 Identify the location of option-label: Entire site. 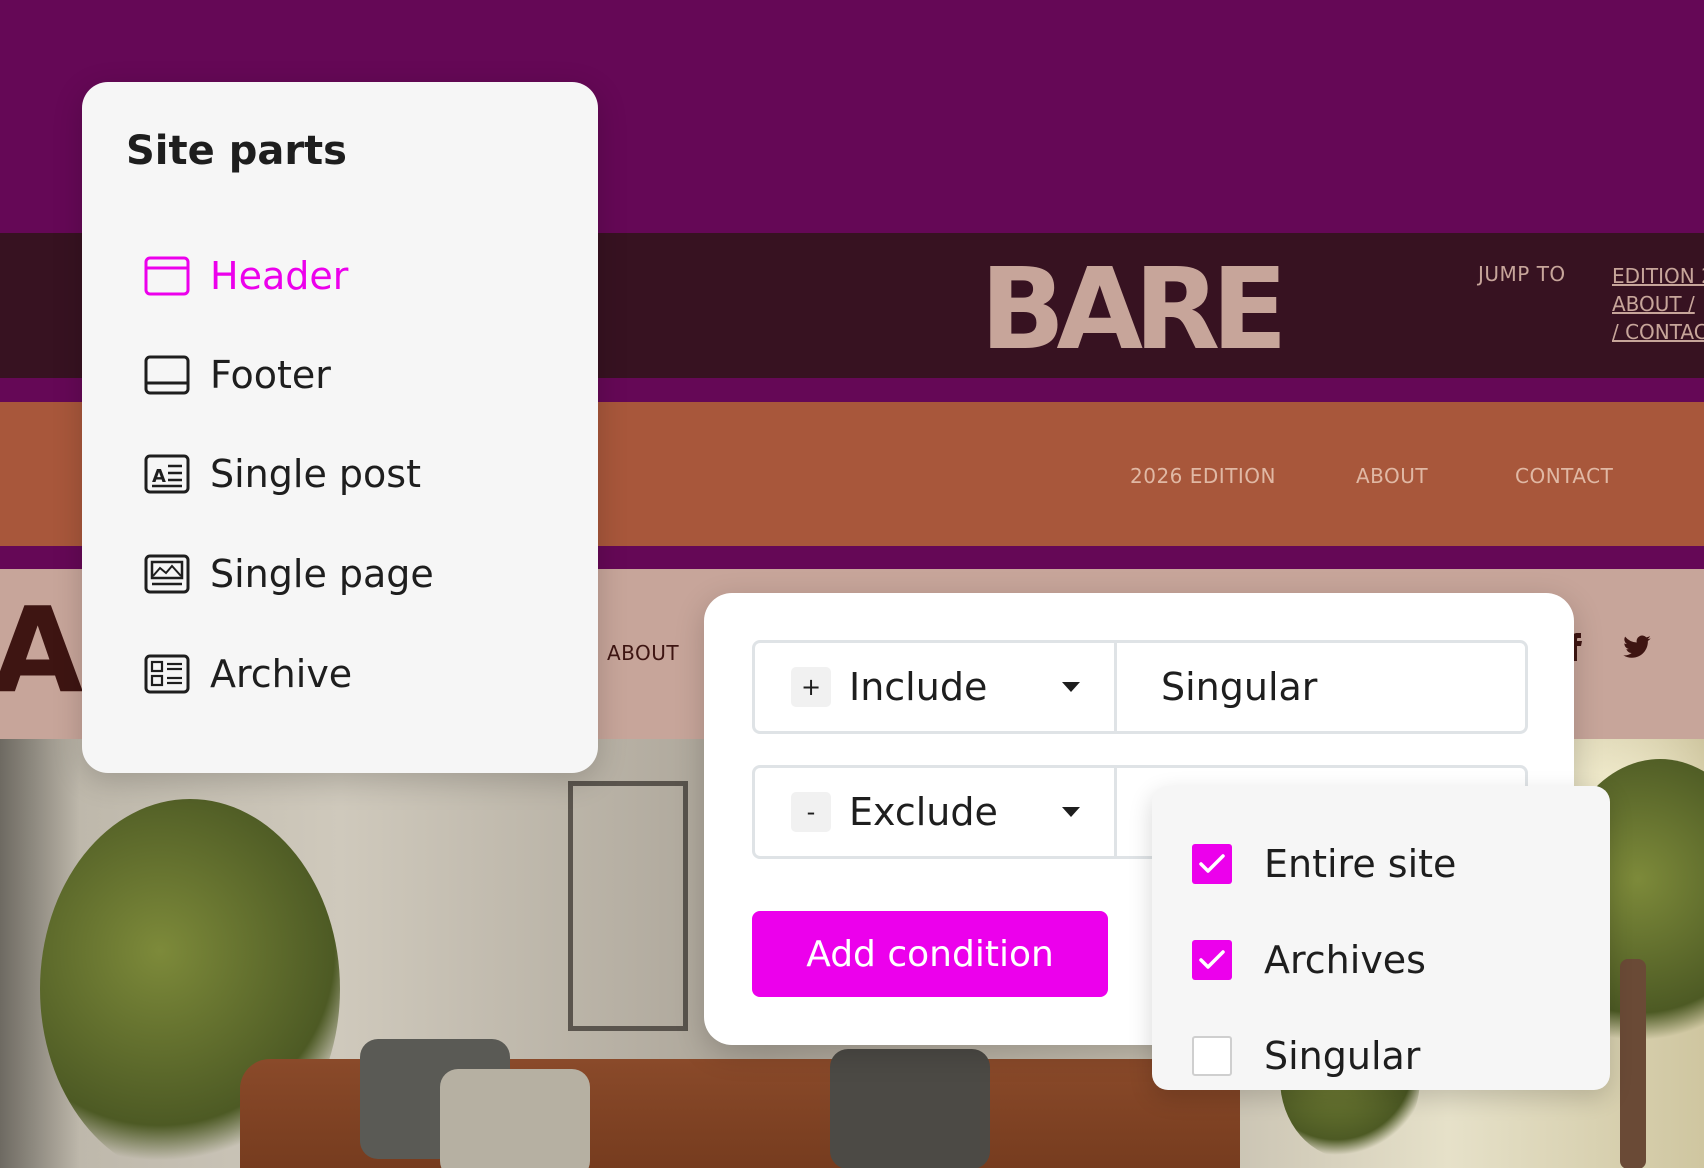
(1360, 864).